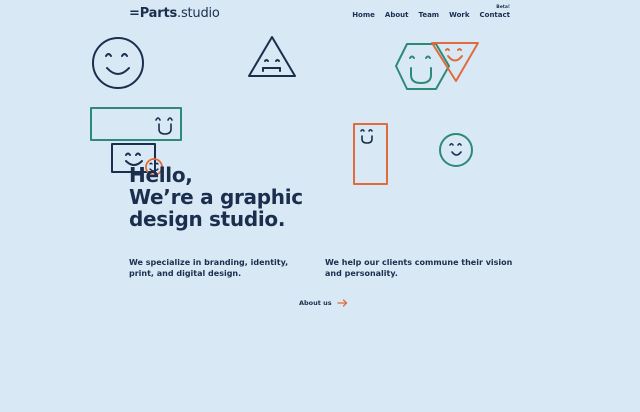 The height and width of the screenshot is (412, 640). I want to click on smiley-circle-medium-icon, so click(456, 150).